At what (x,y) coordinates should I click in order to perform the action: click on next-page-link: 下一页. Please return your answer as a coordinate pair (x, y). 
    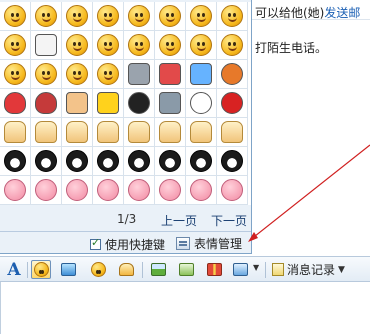
    Looking at the image, I should click on (229, 220).